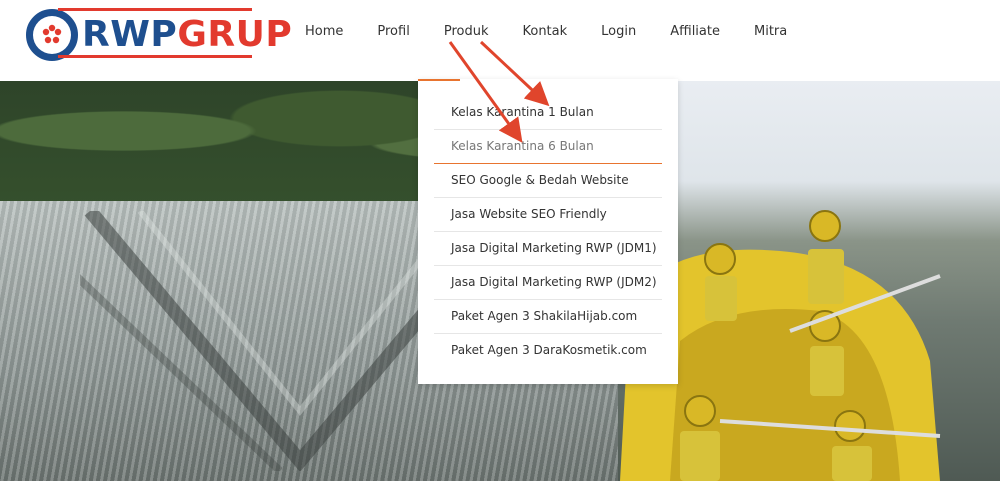 The width and height of the screenshot is (1000, 481). What do you see at coordinates (52, 35) in the screenshot?
I see `logo-emblem-icon` at bounding box center [52, 35].